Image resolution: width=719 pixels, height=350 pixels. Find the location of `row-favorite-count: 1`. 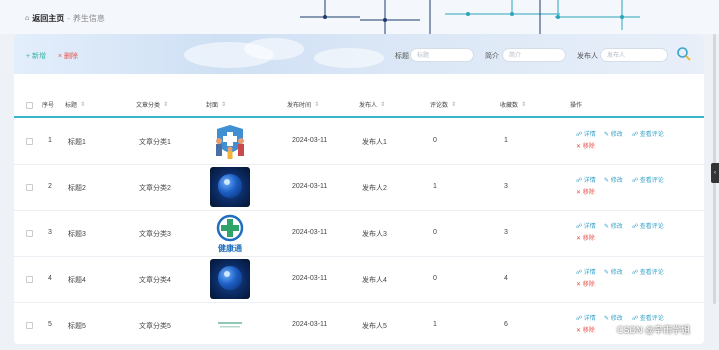

row-favorite-count: 1 is located at coordinates (506, 140).